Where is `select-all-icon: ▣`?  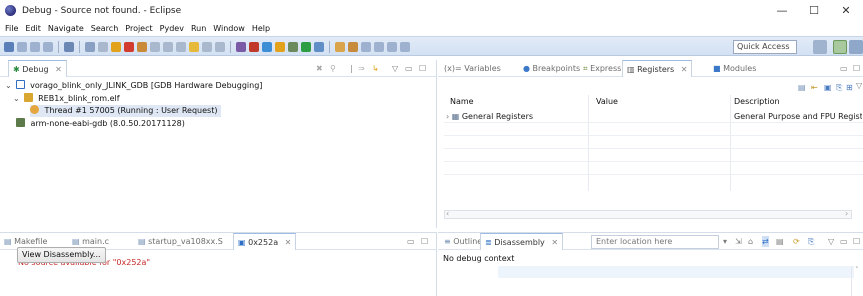 select-all-icon: ▣ is located at coordinates (828, 87).